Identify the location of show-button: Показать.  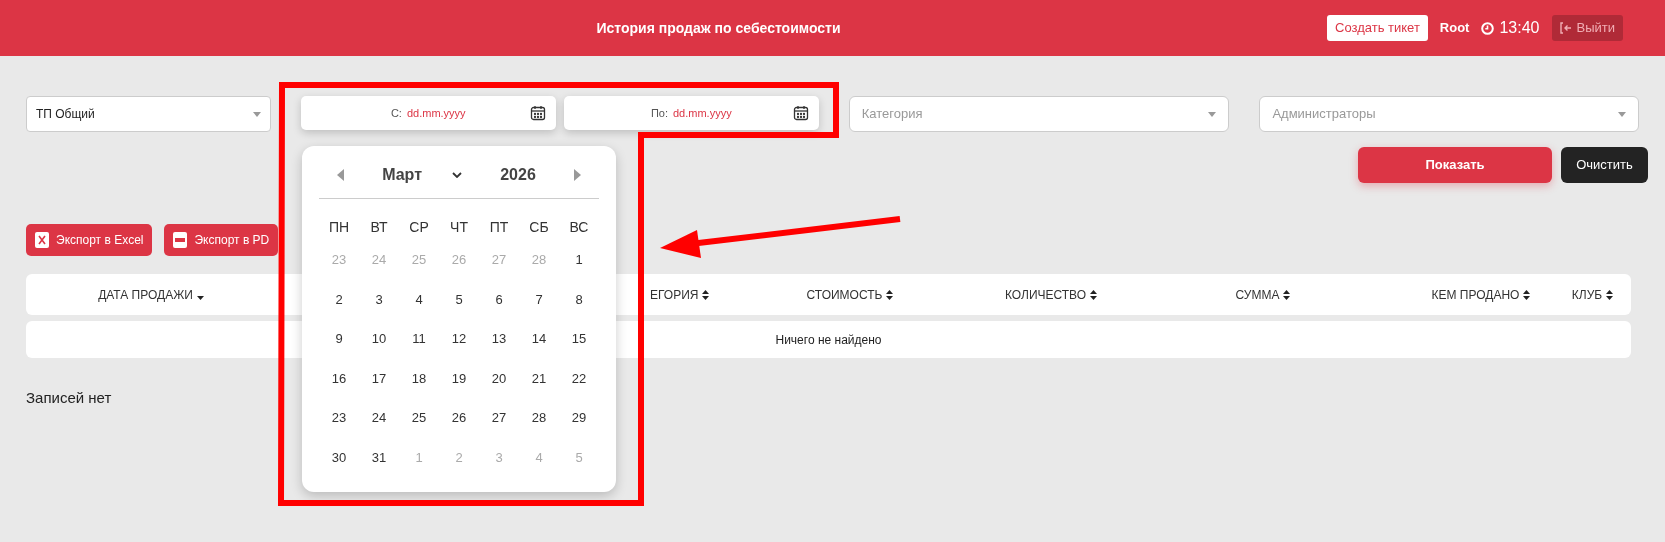
(1455, 165).